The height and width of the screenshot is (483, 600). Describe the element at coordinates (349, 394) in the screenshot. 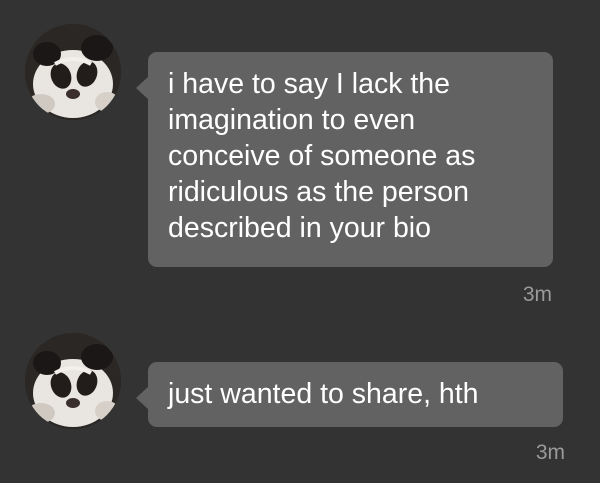

I see `message-bubble: just wanted to share, hth` at that location.